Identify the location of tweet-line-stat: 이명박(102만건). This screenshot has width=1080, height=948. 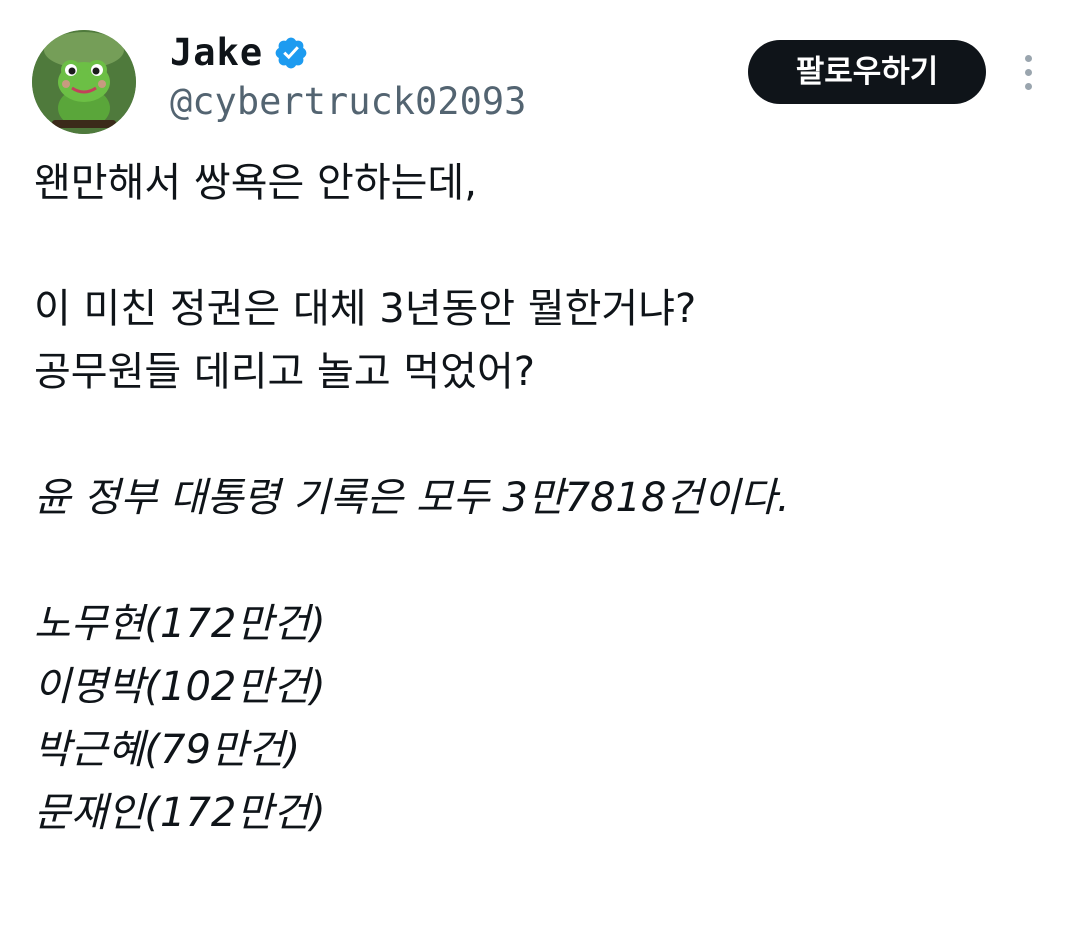
(180, 687).